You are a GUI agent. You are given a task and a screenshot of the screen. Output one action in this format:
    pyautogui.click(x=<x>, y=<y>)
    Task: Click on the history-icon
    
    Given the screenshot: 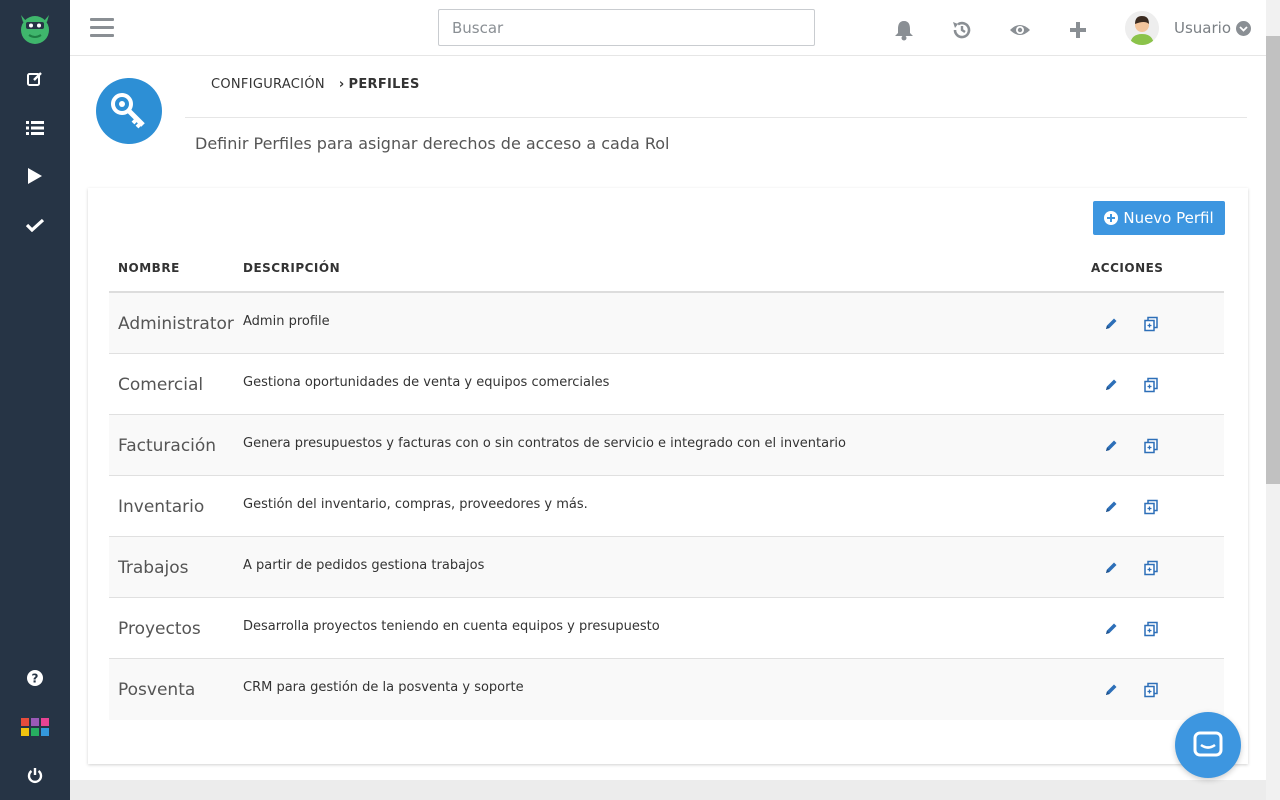 What is the action you would take?
    pyautogui.click(x=962, y=30)
    